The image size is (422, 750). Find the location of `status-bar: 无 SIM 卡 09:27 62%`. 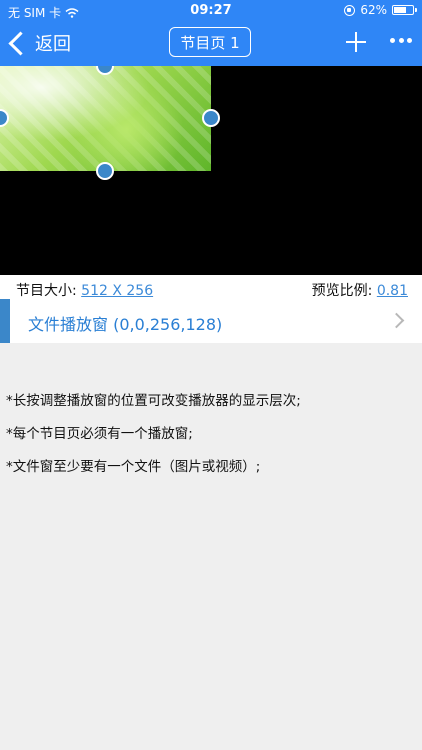

status-bar: 无 SIM 卡 09:27 62% is located at coordinates (211, 11).